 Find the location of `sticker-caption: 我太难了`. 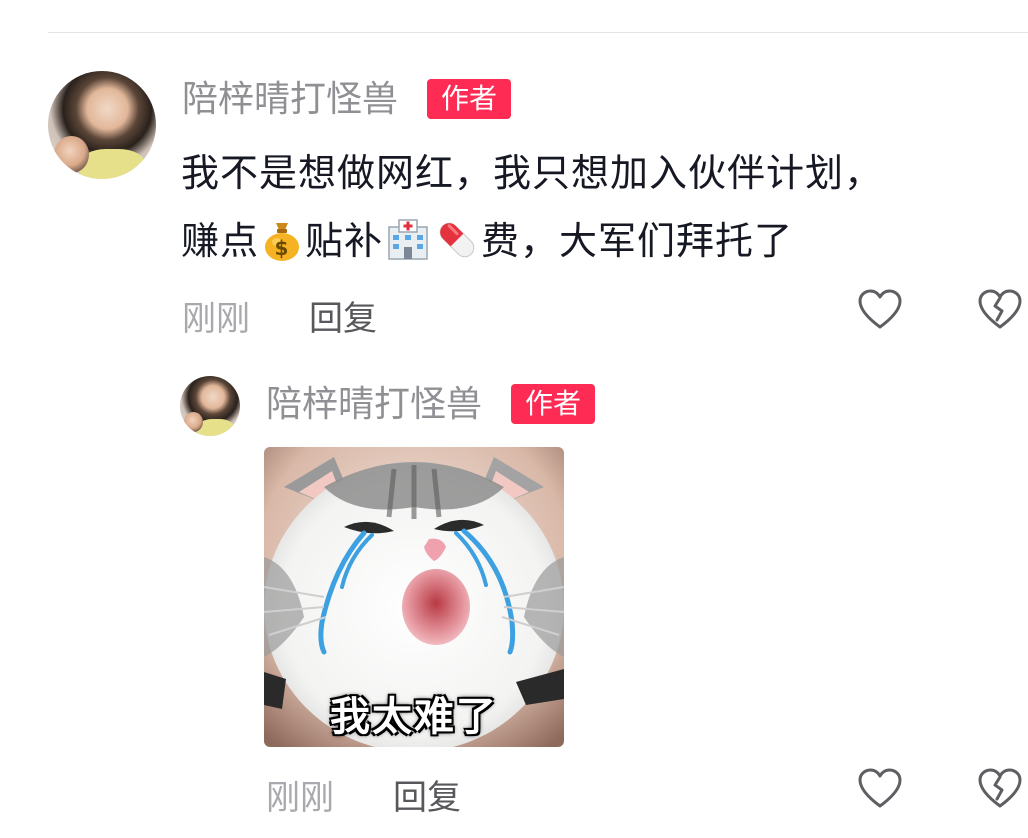

sticker-caption: 我太难了 is located at coordinates (414, 717).